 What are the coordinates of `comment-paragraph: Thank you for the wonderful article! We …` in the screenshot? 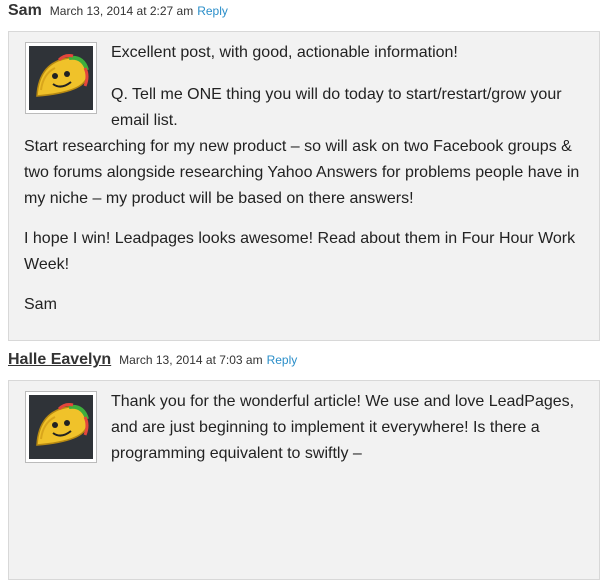 It's located at (343, 427).